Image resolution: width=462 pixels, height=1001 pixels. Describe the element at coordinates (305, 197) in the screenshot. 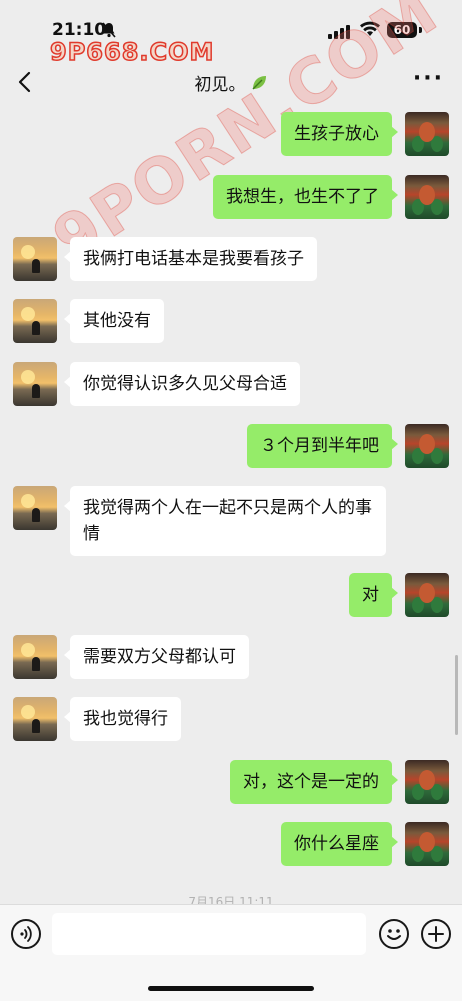

I see `message-bubble-sent: 我想生，也生不了了` at that location.